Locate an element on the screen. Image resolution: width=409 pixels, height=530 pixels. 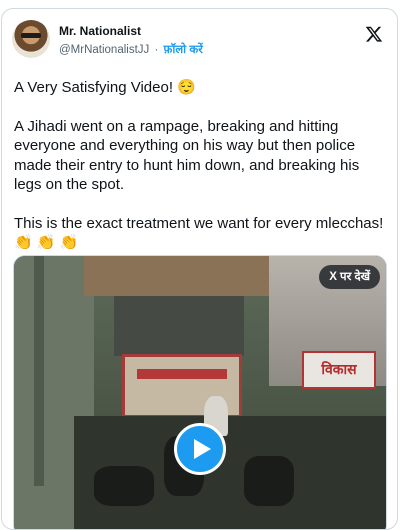
play-icon is located at coordinates (202, 449).